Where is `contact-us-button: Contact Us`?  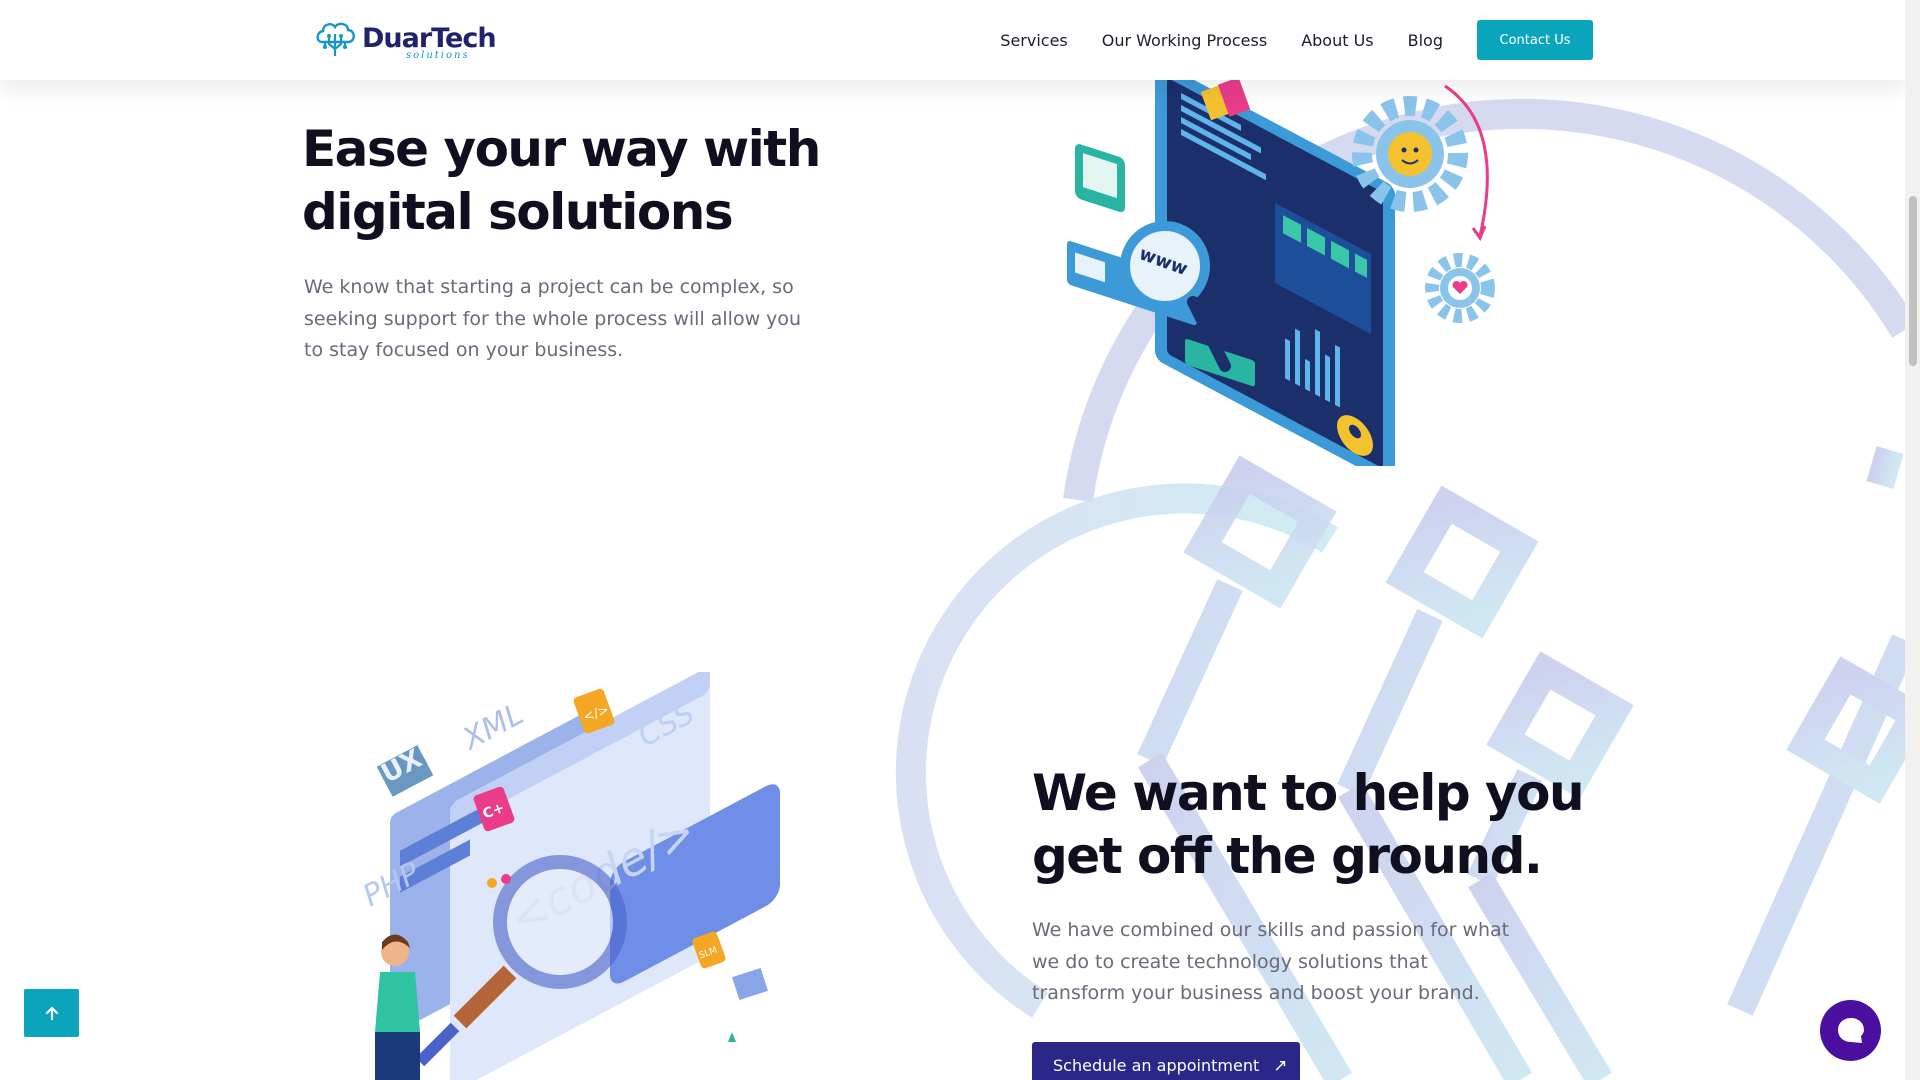
contact-us-button: Contact Us is located at coordinates (1535, 40).